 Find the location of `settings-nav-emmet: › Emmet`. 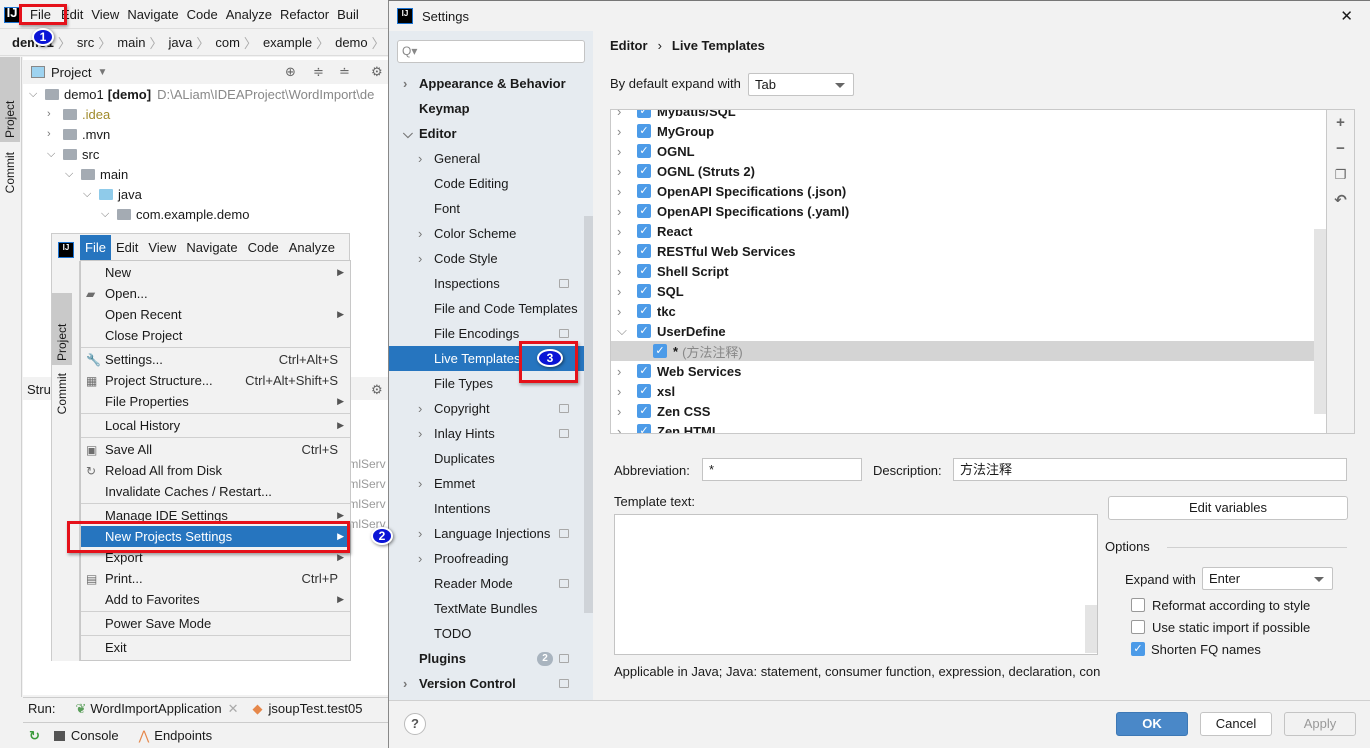

settings-nav-emmet: › Emmet is located at coordinates (487, 483).